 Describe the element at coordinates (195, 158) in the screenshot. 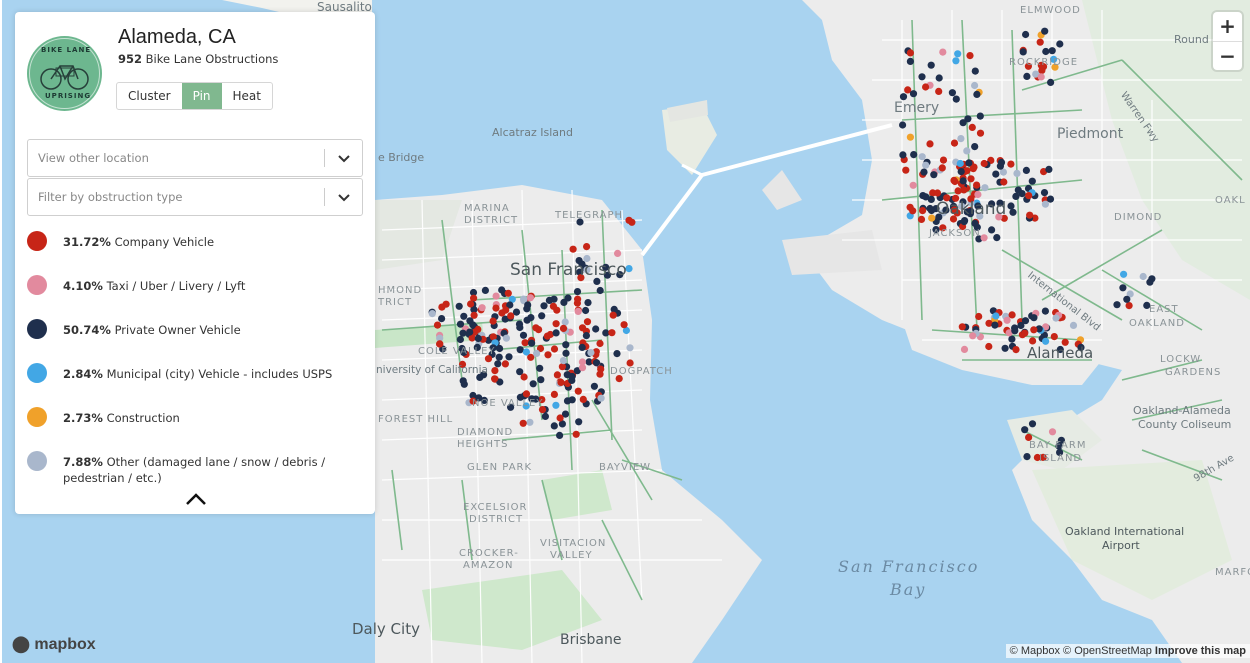

I see `location-select: View other location` at that location.